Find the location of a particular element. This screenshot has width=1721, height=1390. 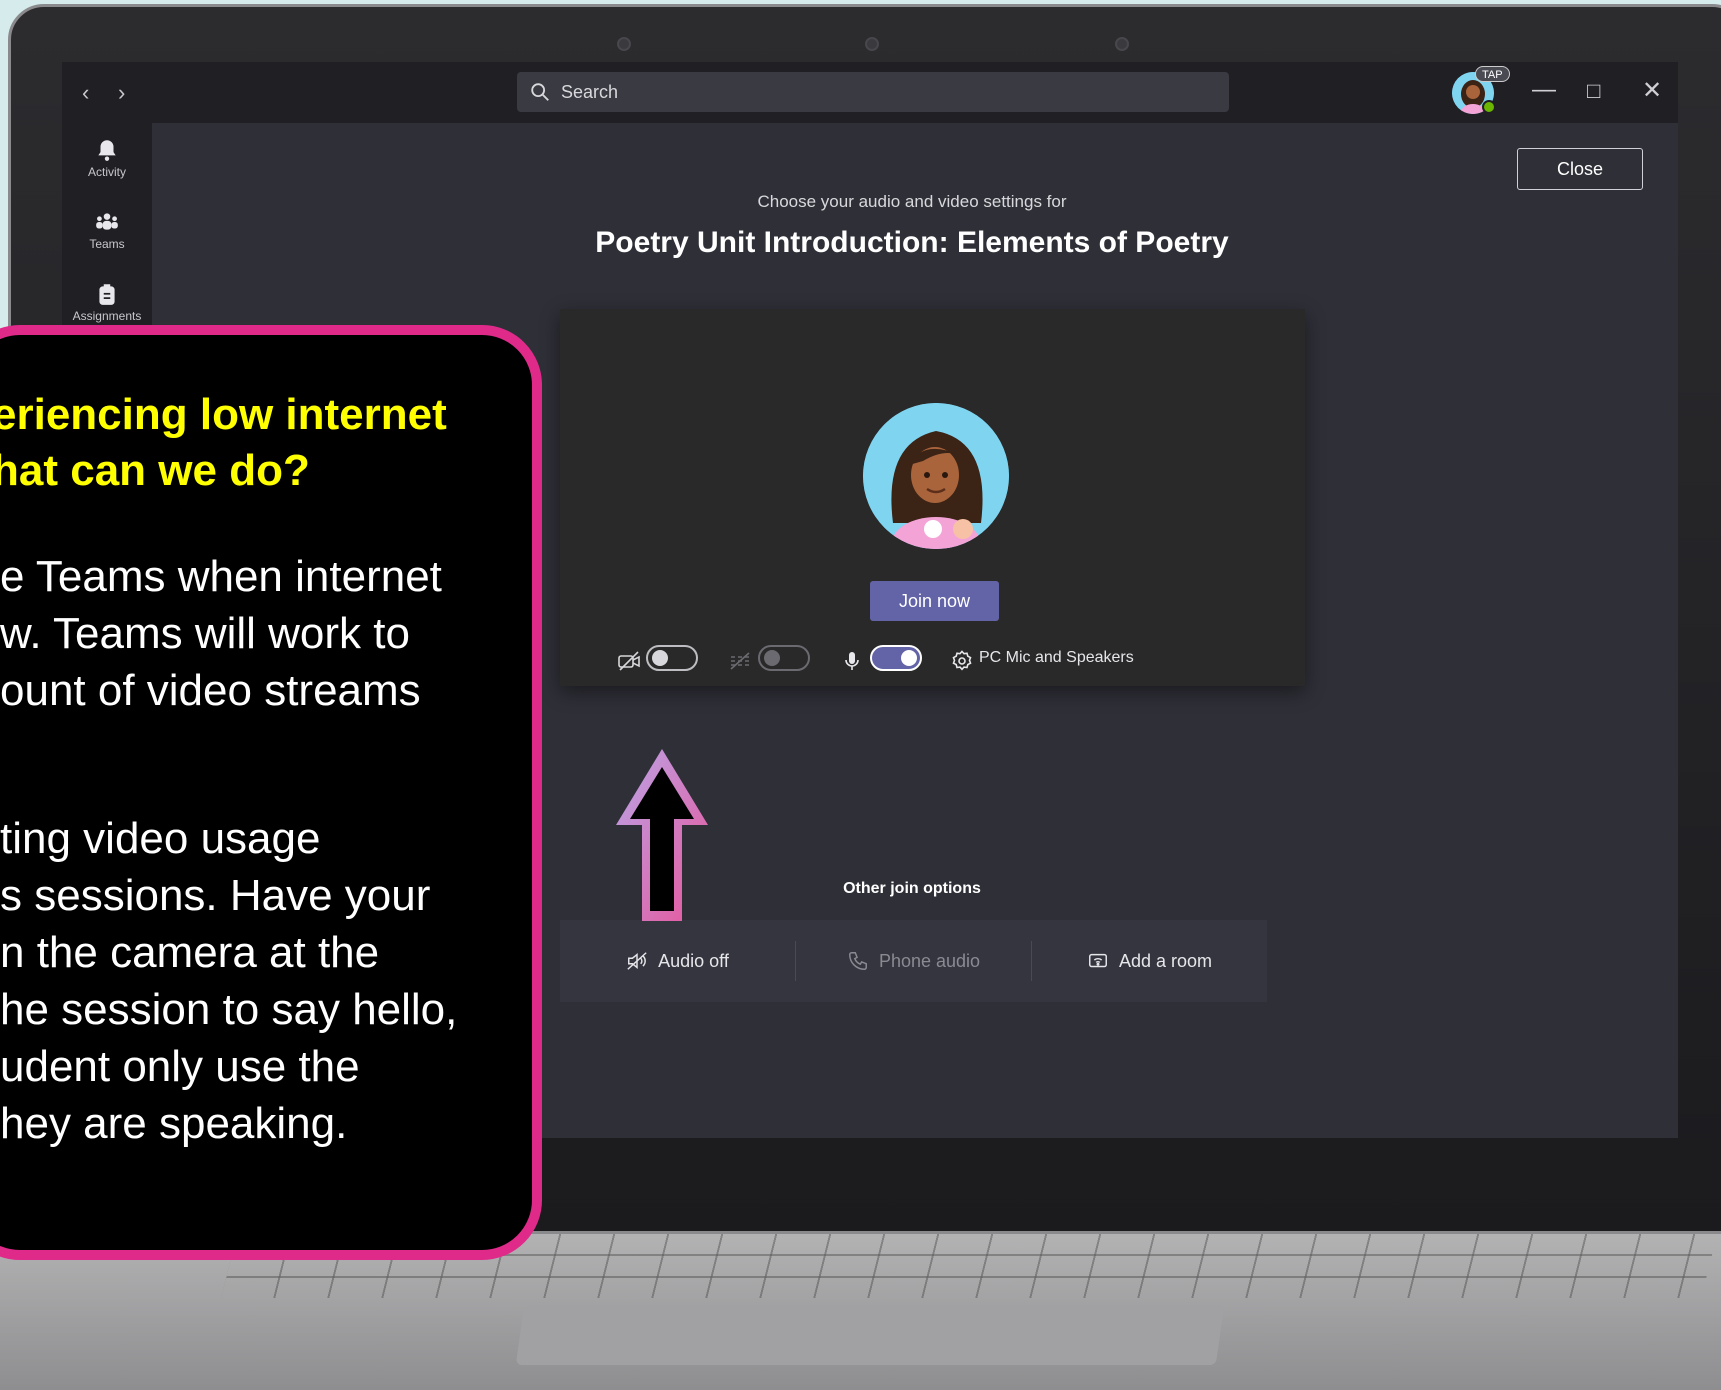

back-arrow-icon: ‹ is located at coordinates (85, 93).